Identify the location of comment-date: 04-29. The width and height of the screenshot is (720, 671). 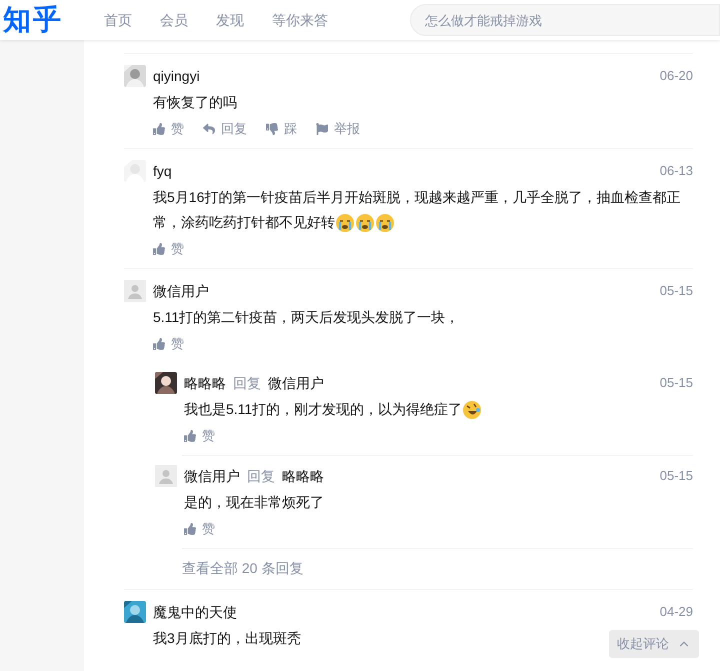
(676, 612).